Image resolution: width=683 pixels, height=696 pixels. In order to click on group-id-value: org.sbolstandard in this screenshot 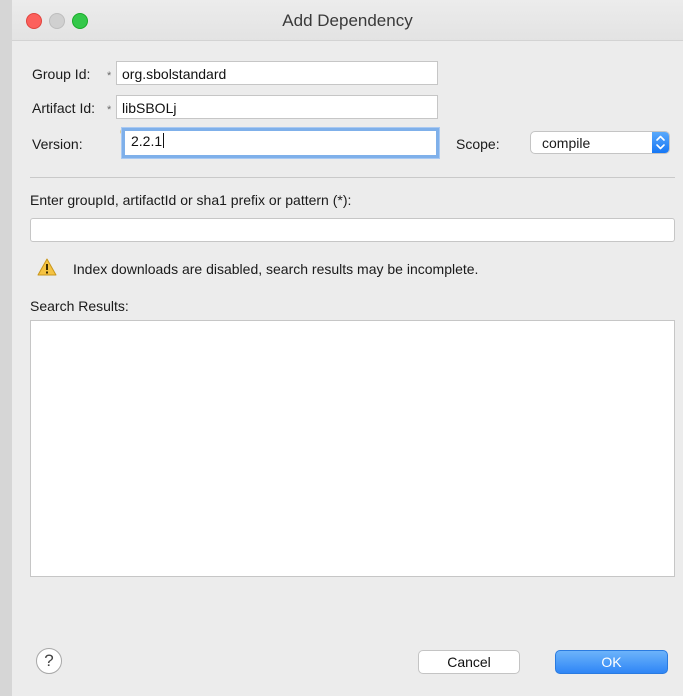, I will do `click(174, 74)`.